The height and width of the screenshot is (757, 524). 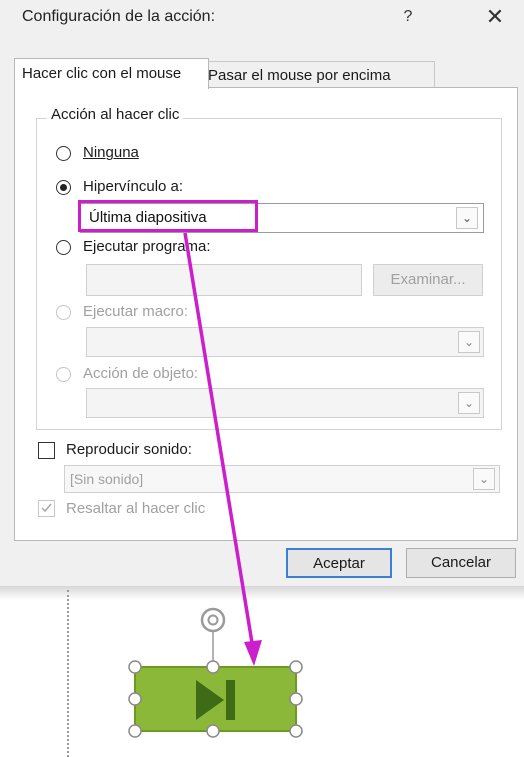 What do you see at coordinates (296, 699) in the screenshot?
I see `handle-right` at bounding box center [296, 699].